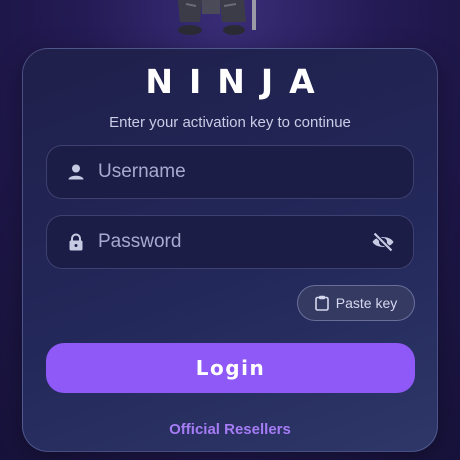 Image resolution: width=460 pixels, height=460 pixels. I want to click on app-title: NINJA, so click(238, 81).